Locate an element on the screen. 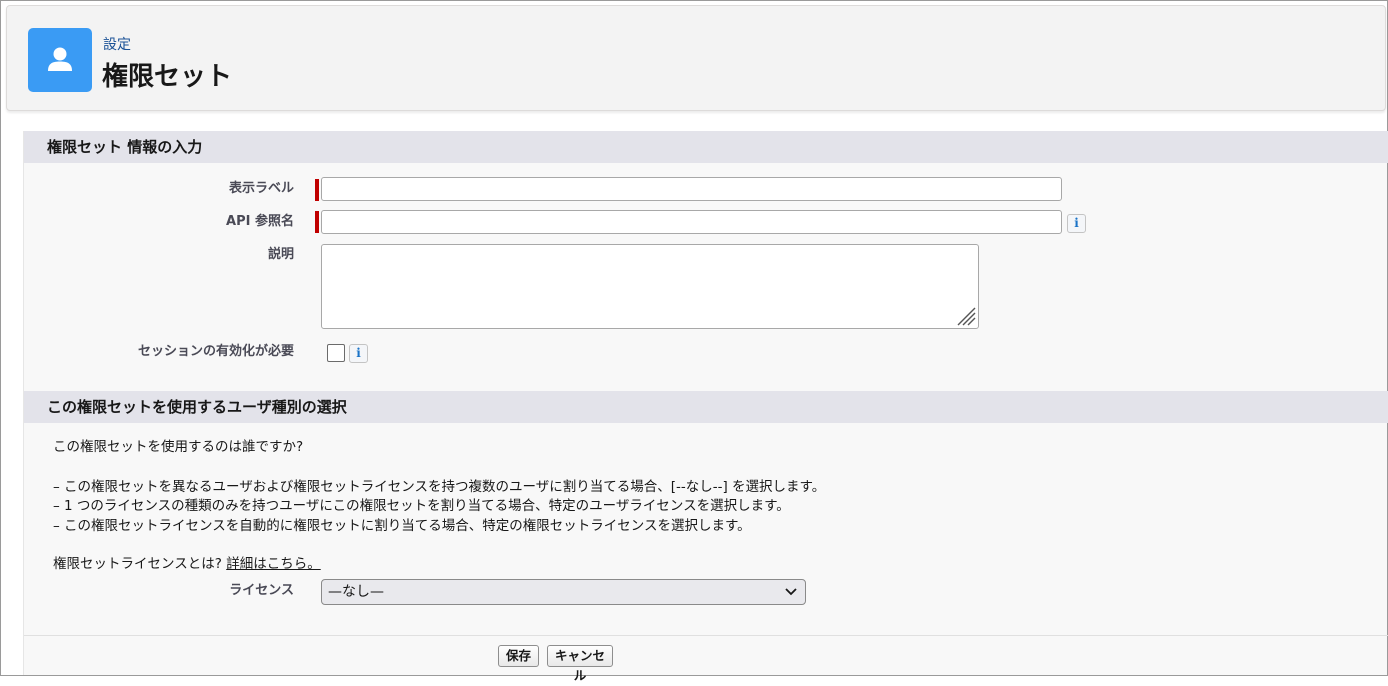 This screenshot has height=686, width=1388. save-button: 保存 is located at coordinates (518, 656).